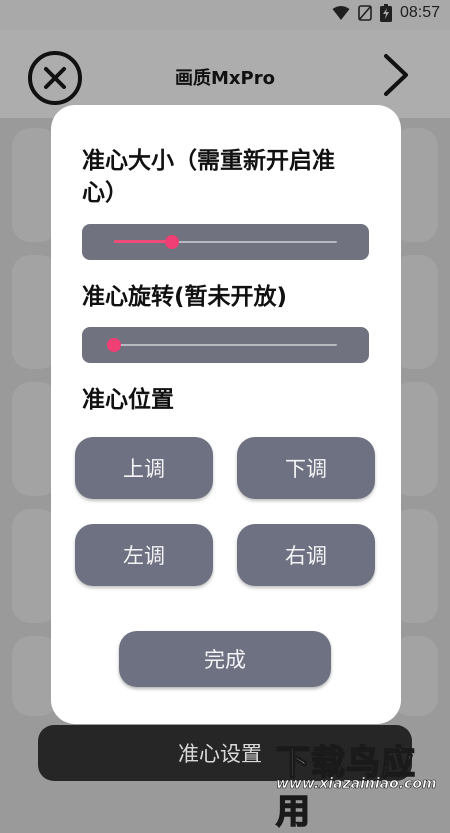 The width and height of the screenshot is (450, 833). Describe the element at coordinates (419, 12) in the screenshot. I see `status-time: 08:57` at that location.